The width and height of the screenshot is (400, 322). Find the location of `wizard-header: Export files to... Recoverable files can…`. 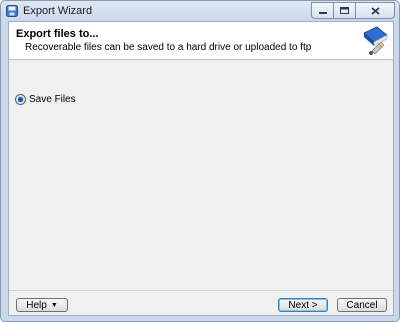

wizard-header: Export files to... Recoverable files can… is located at coordinates (201, 41).